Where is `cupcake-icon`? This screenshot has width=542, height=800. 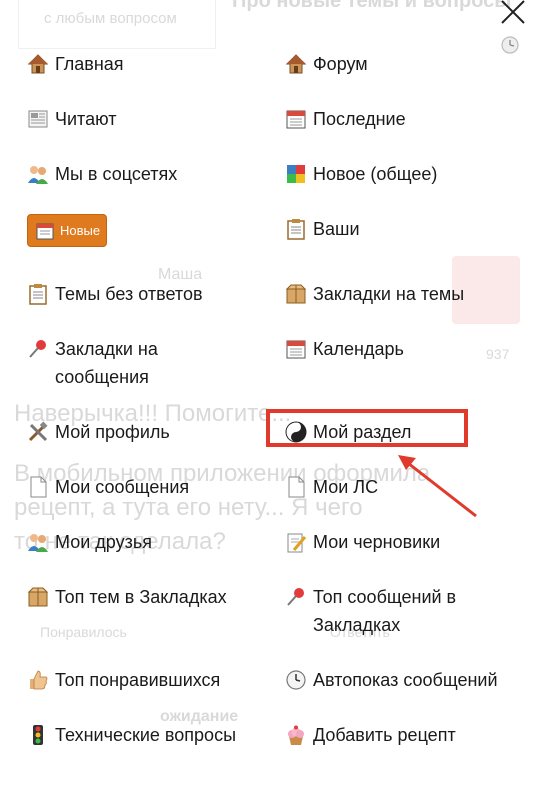
cupcake-icon is located at coordinates (296, 735).